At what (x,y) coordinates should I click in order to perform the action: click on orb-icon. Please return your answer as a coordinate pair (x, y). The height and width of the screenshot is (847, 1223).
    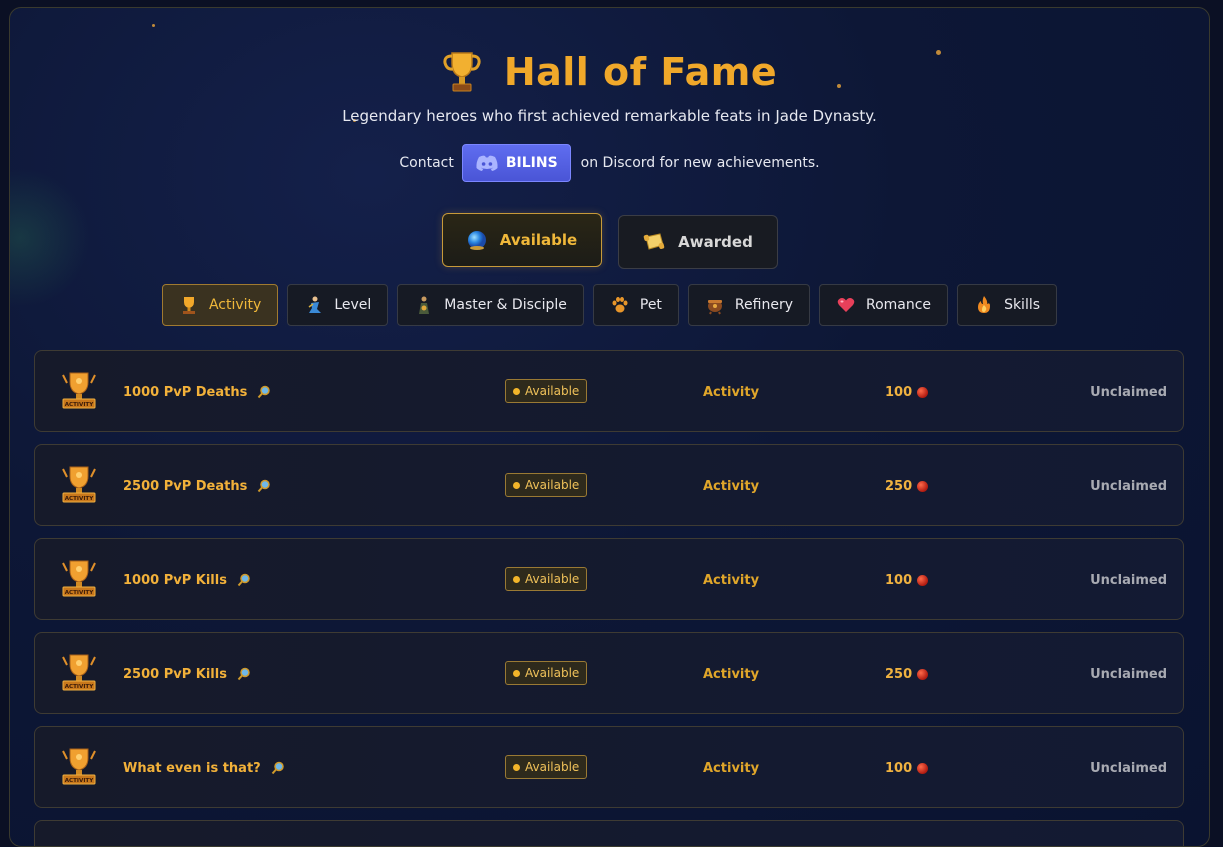
    Looking at the image, I should click on (476, 240).